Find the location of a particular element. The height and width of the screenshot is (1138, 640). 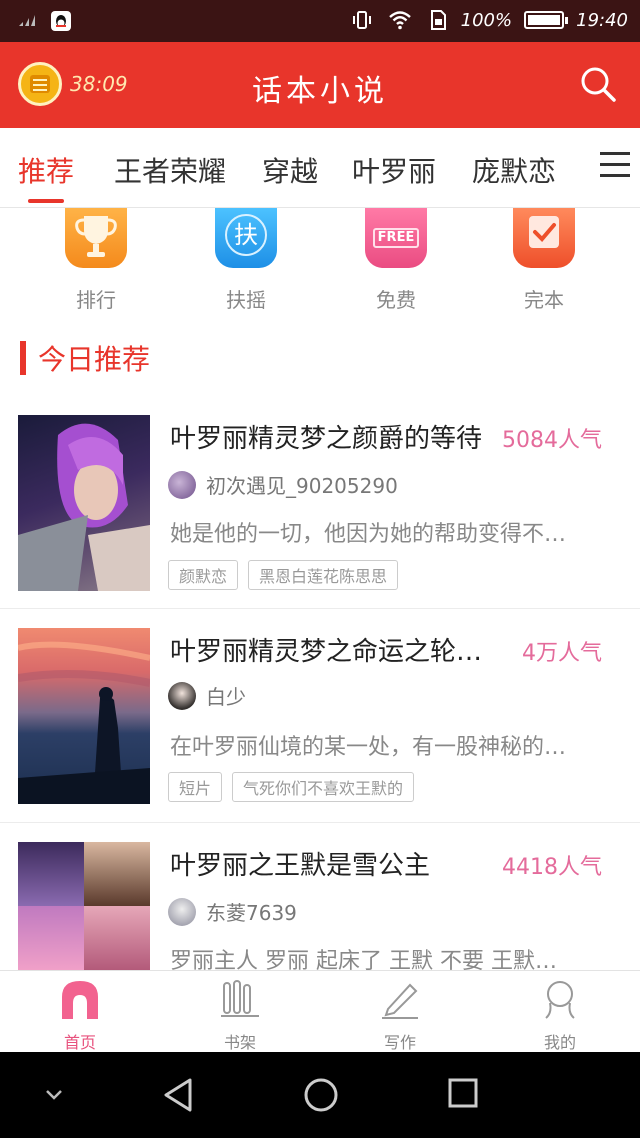

book-tags: 颜默恋 黑恩白莲花陈思思 is located at coordinates (283, 575).